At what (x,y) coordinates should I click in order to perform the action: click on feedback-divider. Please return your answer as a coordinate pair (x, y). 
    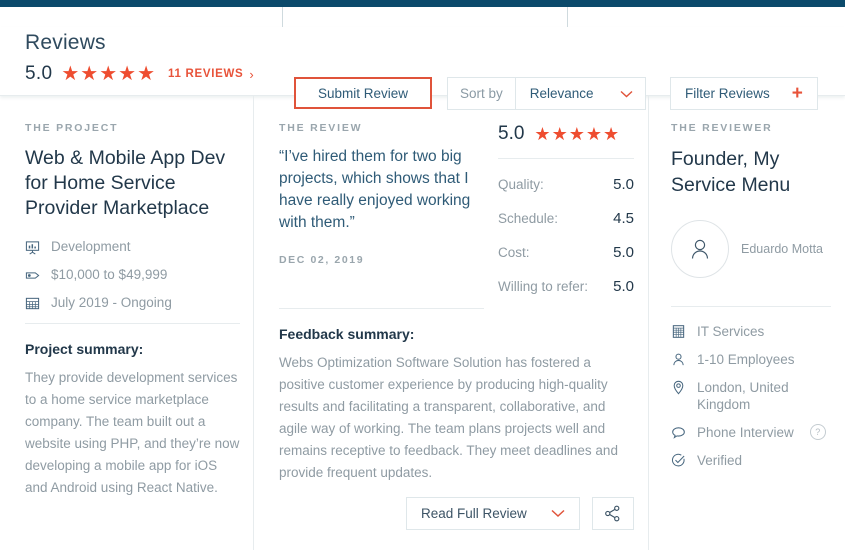
    Looking at the image, I should click on (381, 308).